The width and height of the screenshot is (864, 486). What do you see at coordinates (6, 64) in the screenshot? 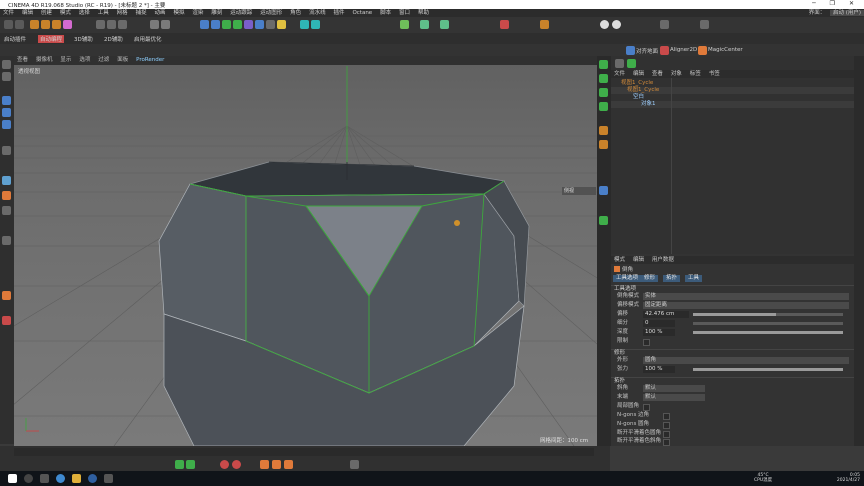
I see `model-mode-icon` at bounding box center [6, 64].